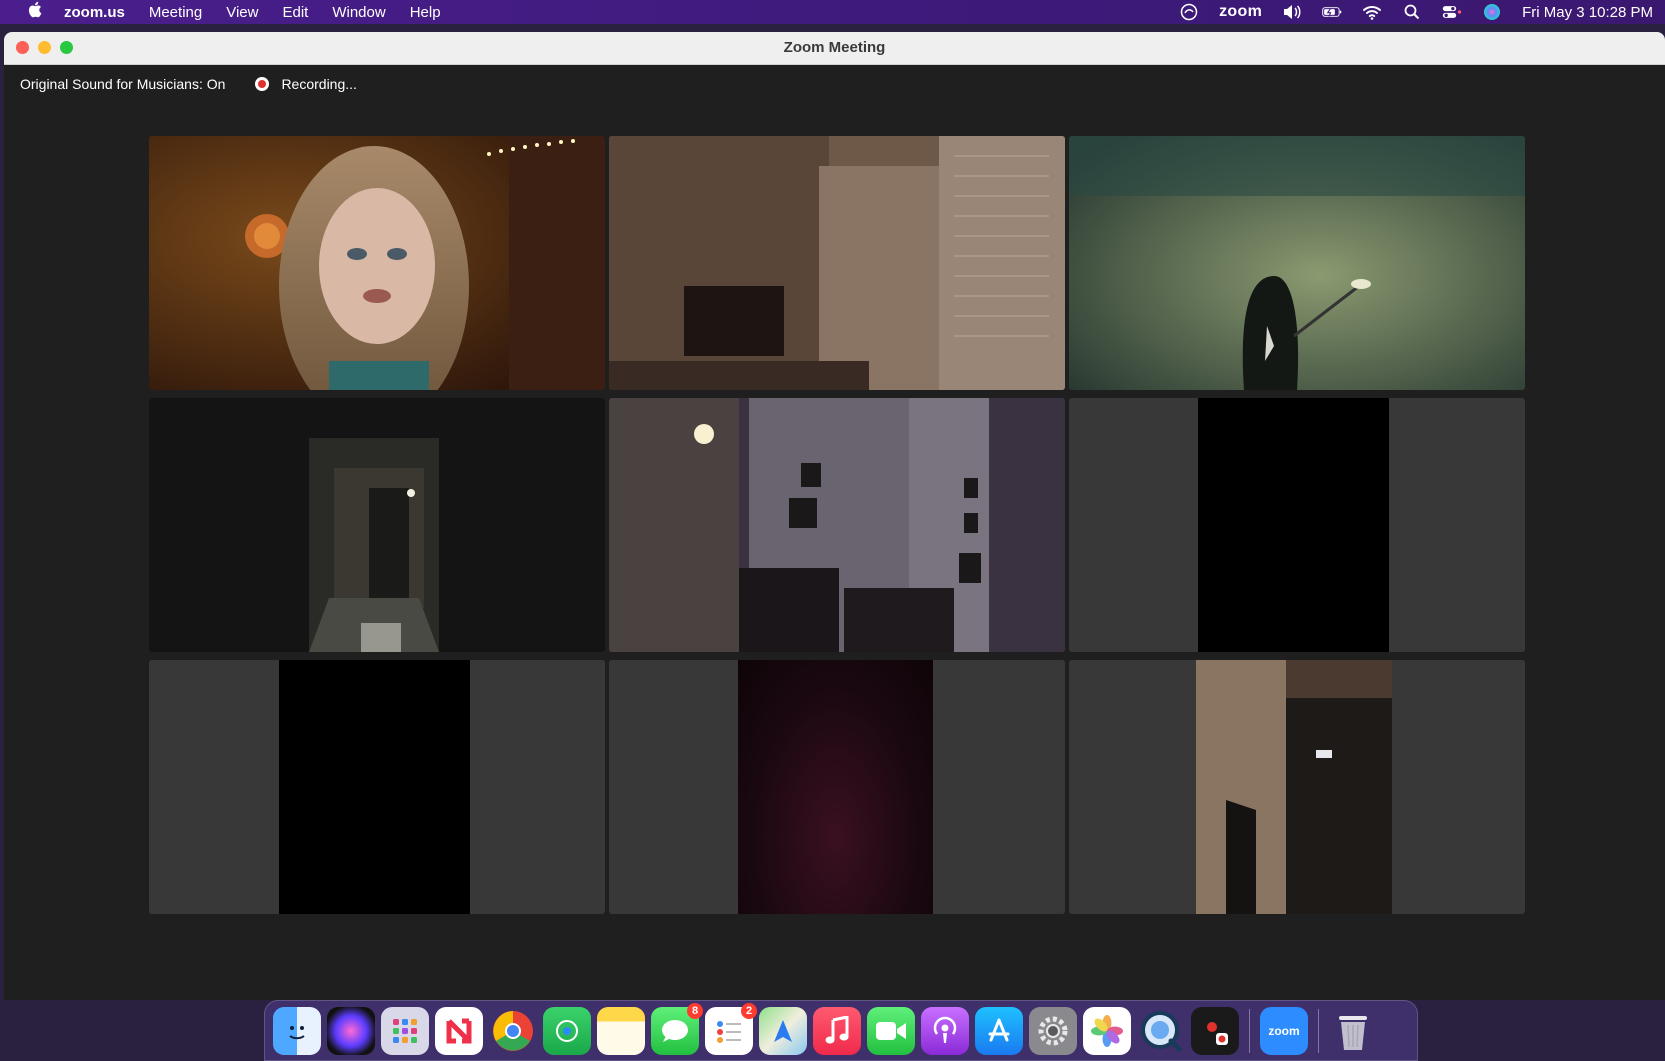 This screenshot has width=1665, height=1061. What do you see at coordinates (351, 1030) in the screenshot?
I see `siri-icon` at bounding box center [351, 1030].